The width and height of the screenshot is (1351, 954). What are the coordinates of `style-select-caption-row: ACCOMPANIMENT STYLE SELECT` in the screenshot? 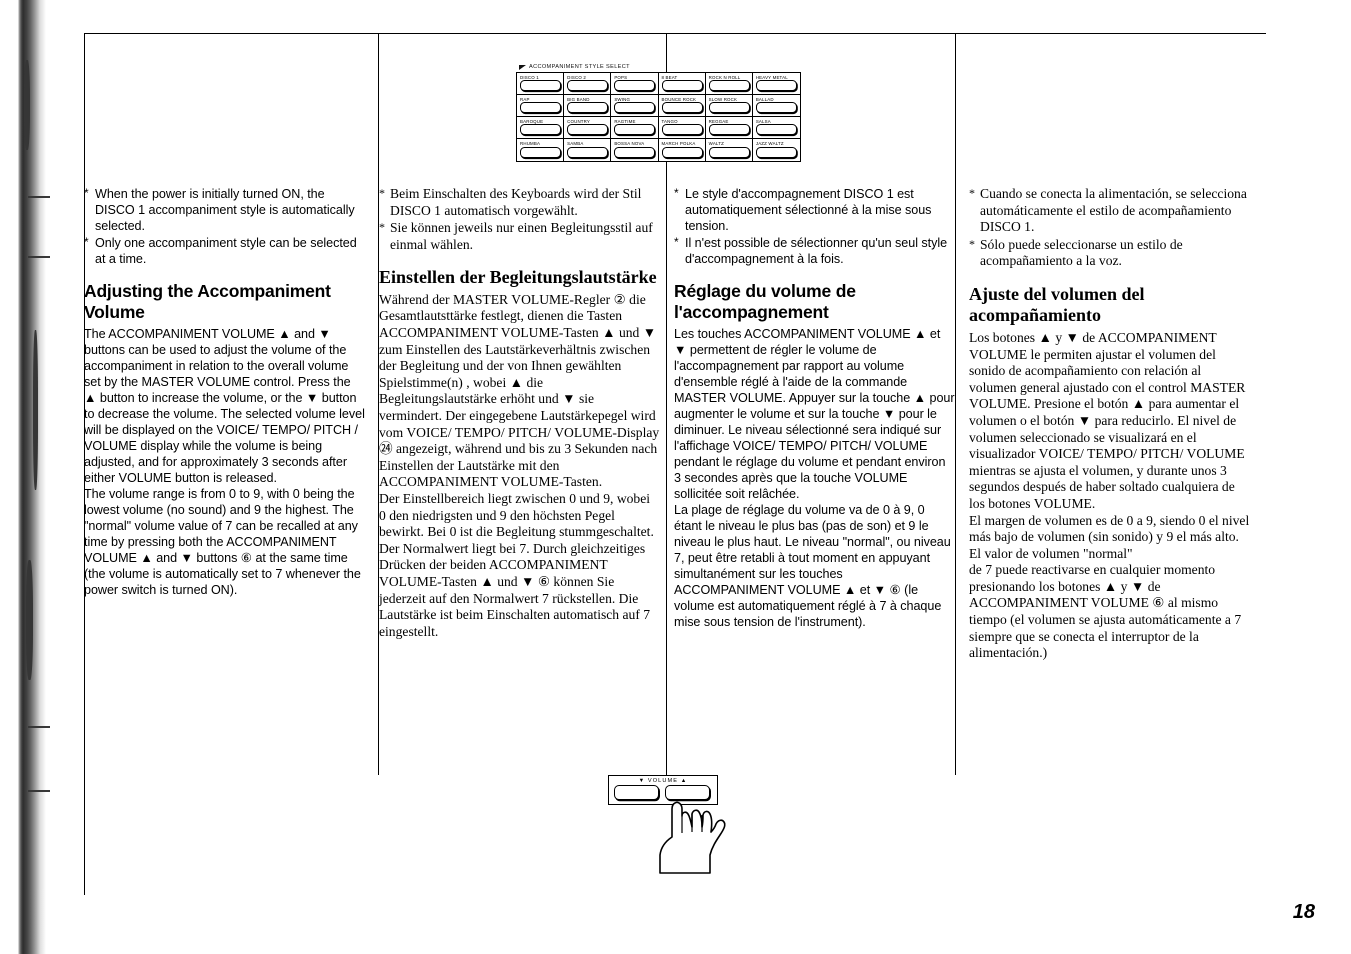 It's located at (662, 67).